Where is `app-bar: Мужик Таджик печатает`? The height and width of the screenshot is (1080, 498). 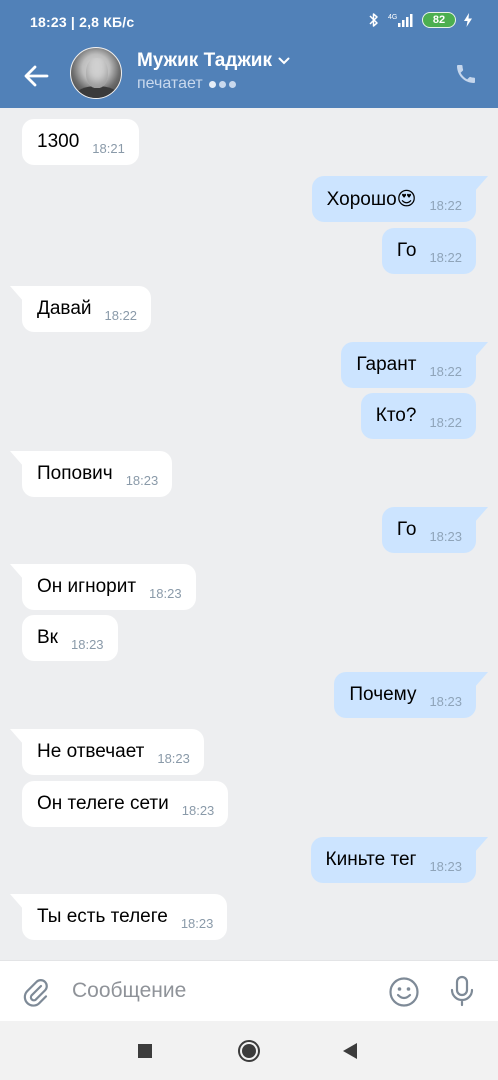
app-bar: Мужик Таджик печатает is located at coordinates (249, 76).